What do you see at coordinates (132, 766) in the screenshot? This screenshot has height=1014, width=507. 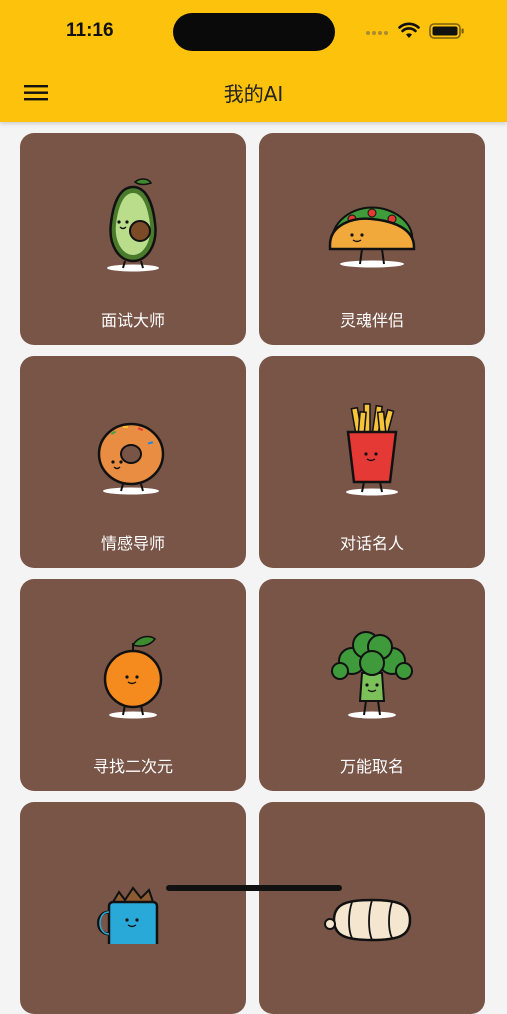 I see `card-label: 寻找二次元` at bounding box center [132, 766].